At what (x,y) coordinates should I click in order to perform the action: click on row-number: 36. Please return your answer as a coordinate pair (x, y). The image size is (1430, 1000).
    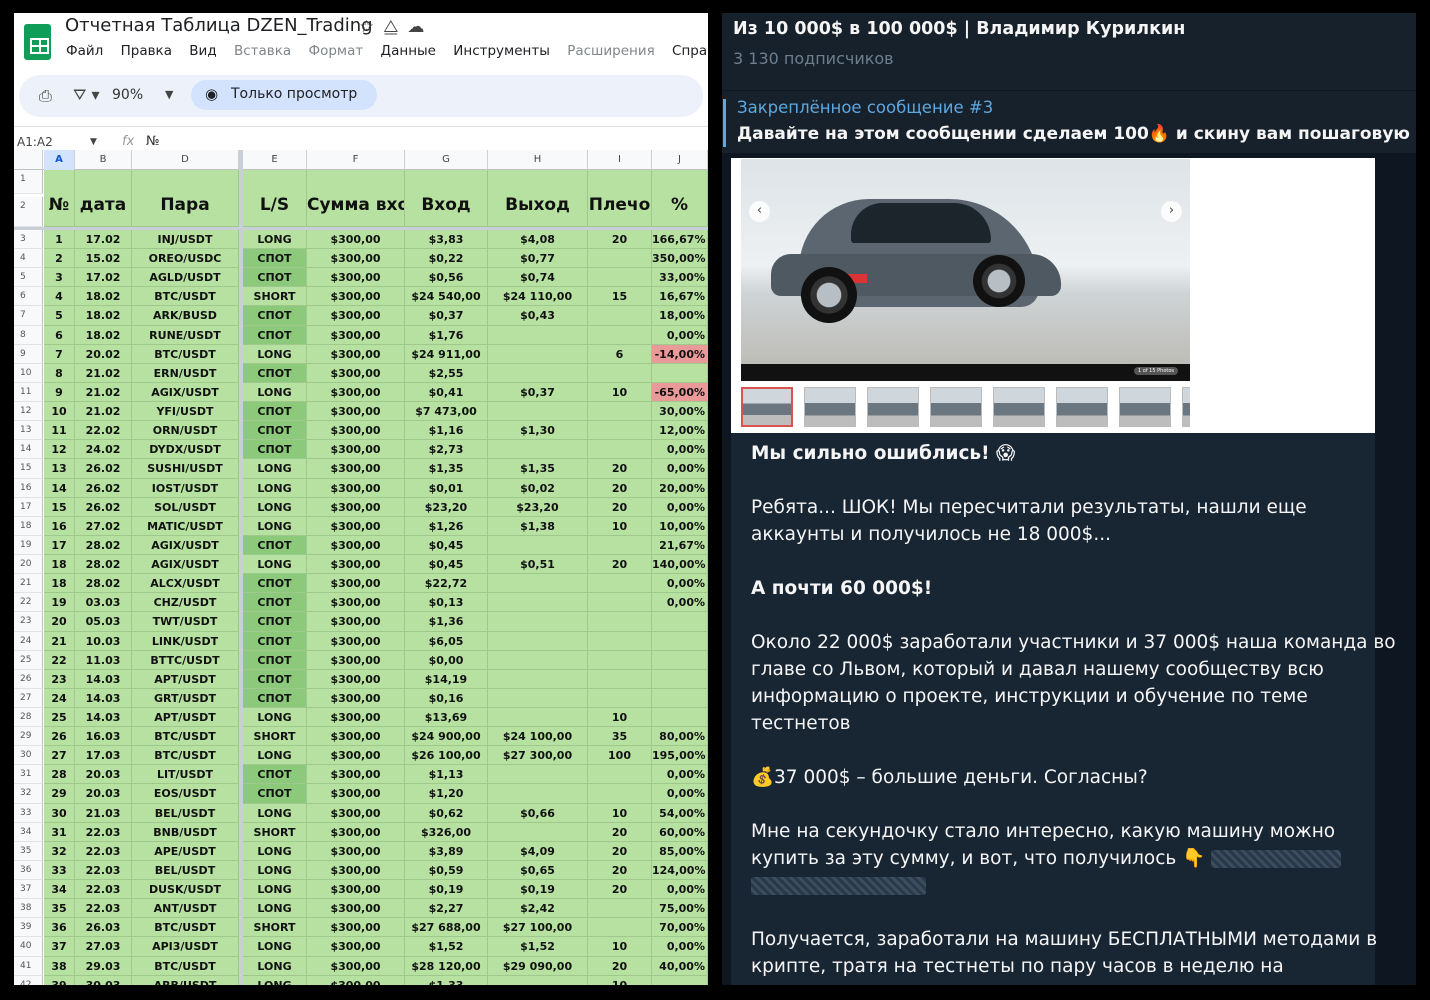
    Looking at the image, I should click on (28, 870).